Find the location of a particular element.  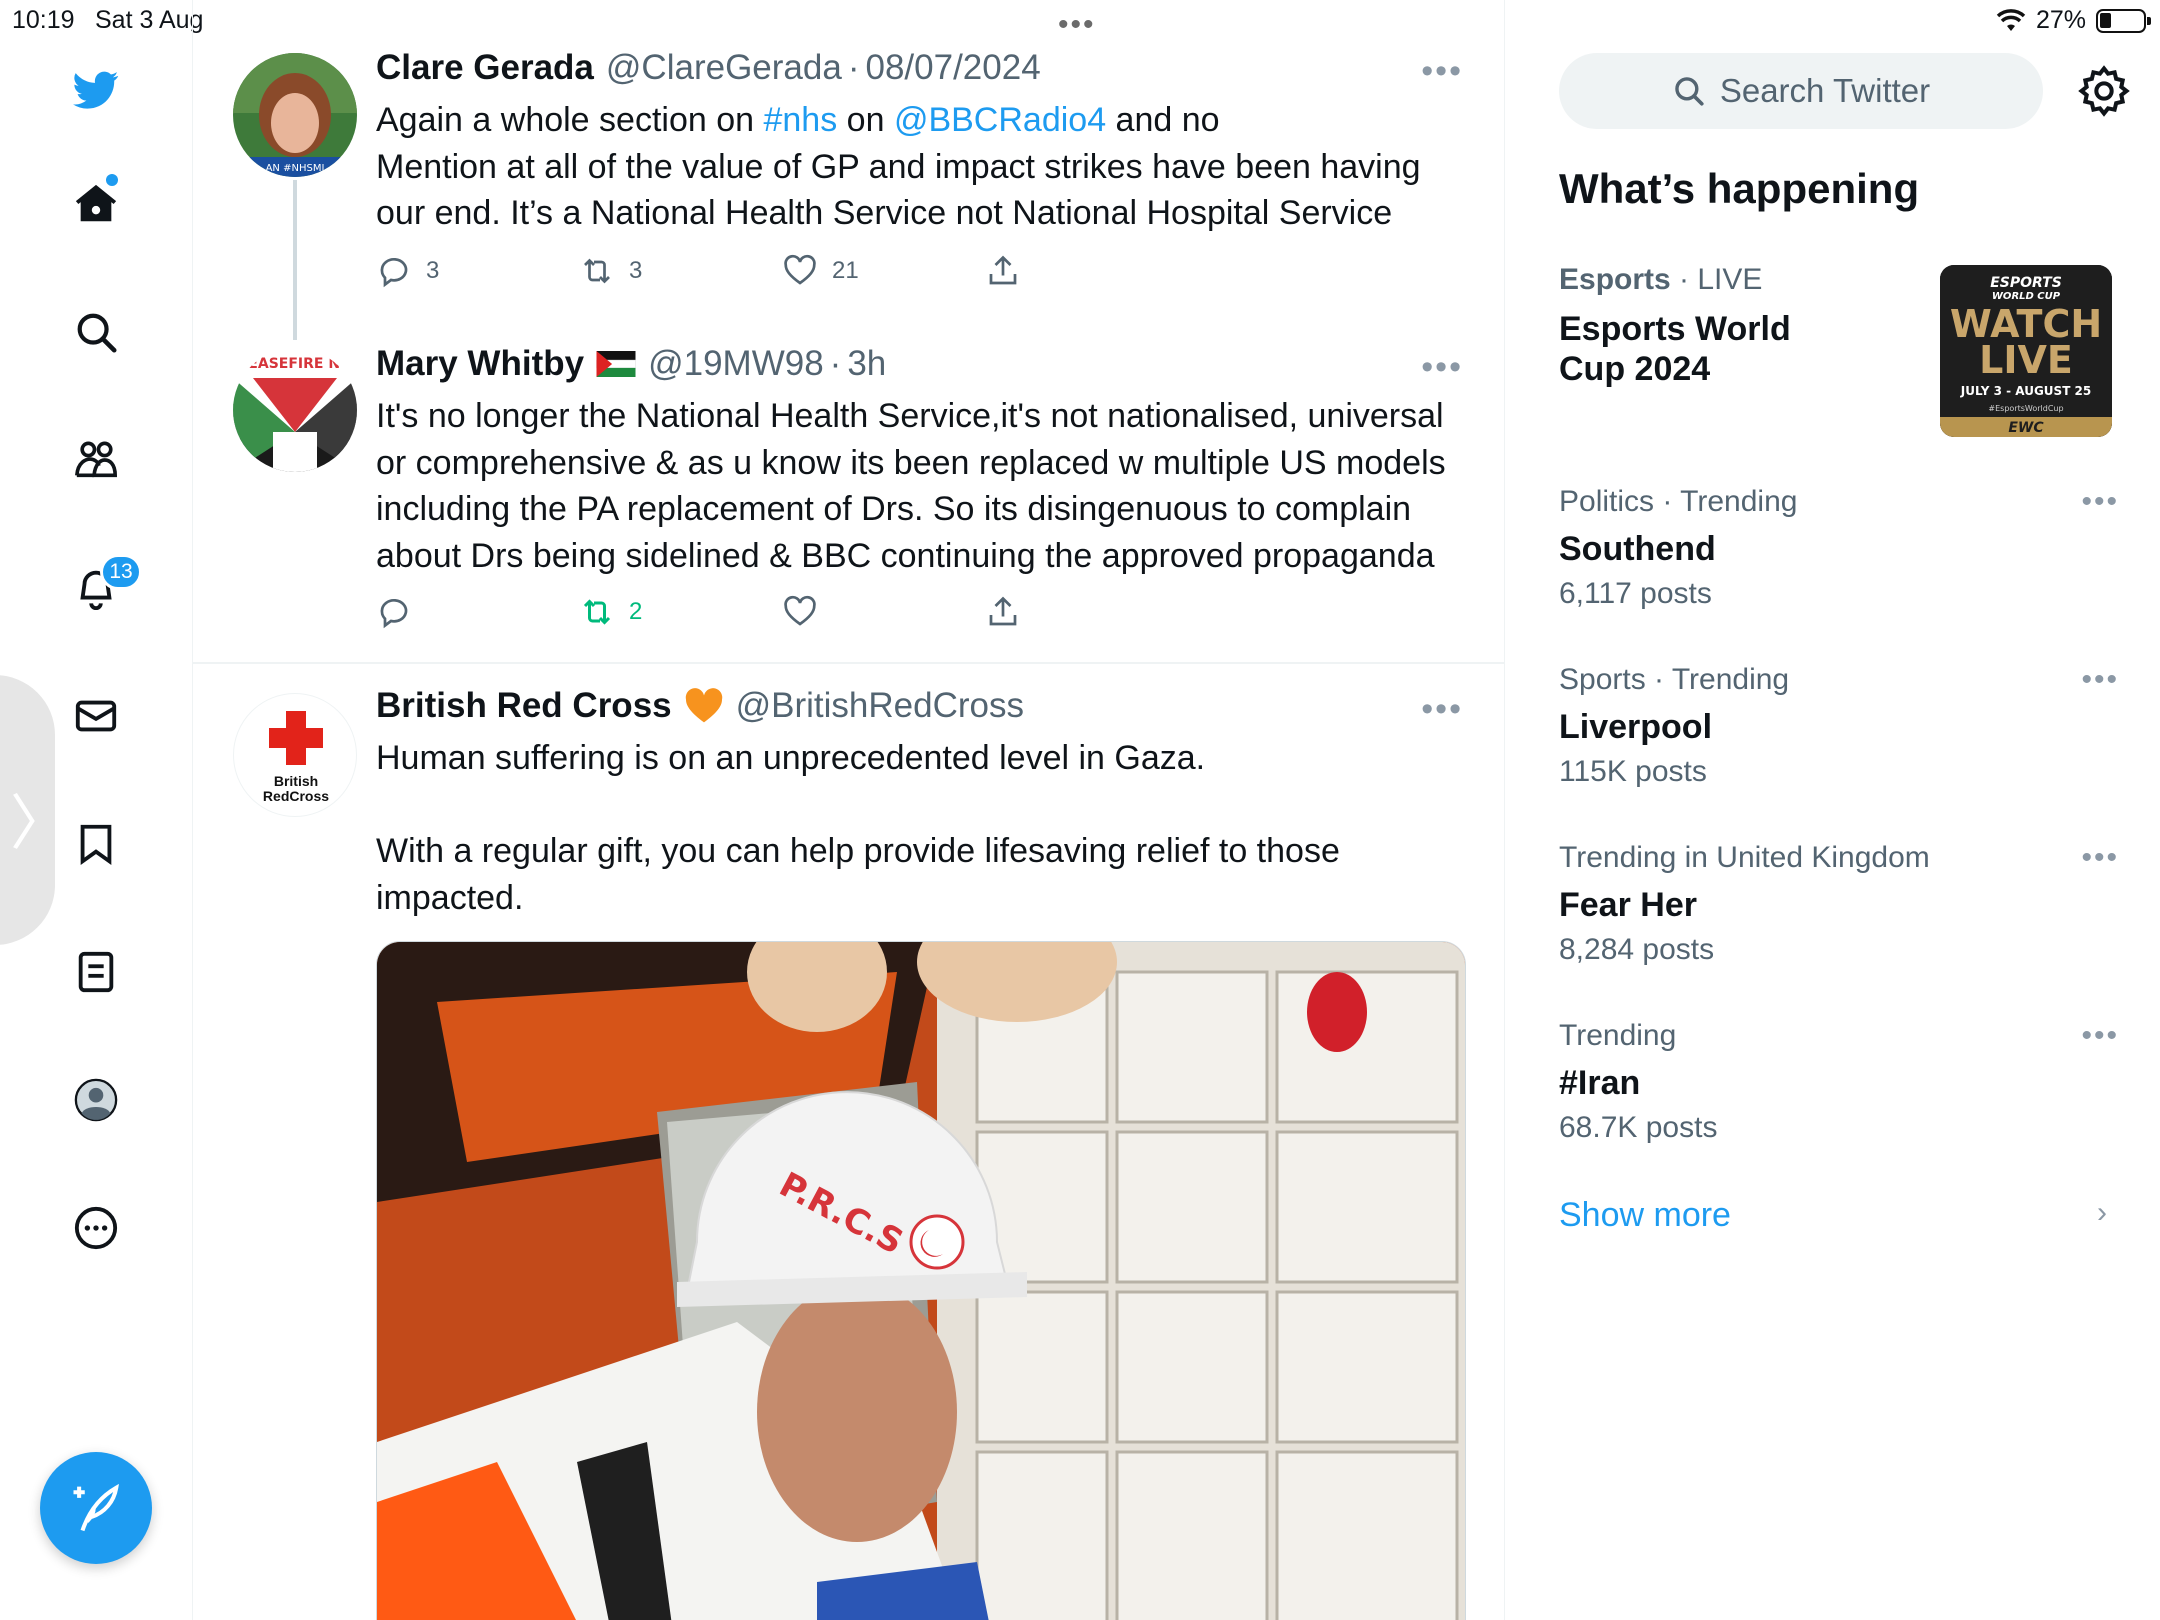

thumbnail-text: LIVE is located at coordinates (2026, 360).